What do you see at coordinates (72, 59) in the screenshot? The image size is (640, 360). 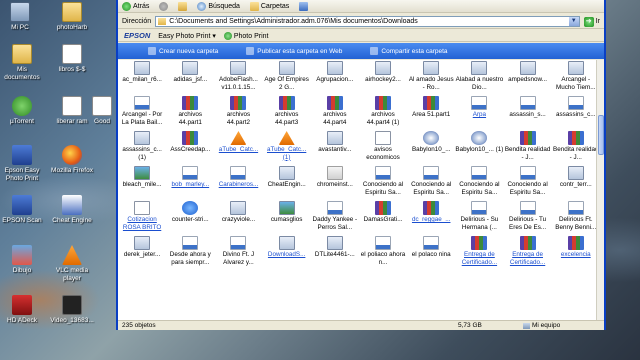 I see `desktop-icon-libros: libros $-$` at bounding box center [72, 59].